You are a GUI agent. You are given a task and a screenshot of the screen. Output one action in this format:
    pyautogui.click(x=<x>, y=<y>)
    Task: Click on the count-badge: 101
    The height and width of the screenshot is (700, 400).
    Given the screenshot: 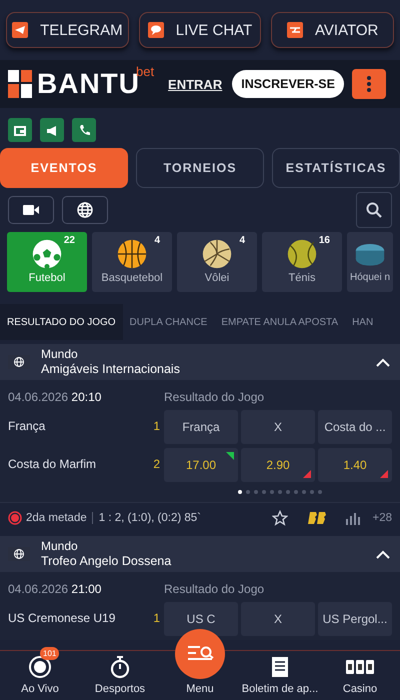 What is the action you would take?
    pyautogui.click(x=50, y=653)
    